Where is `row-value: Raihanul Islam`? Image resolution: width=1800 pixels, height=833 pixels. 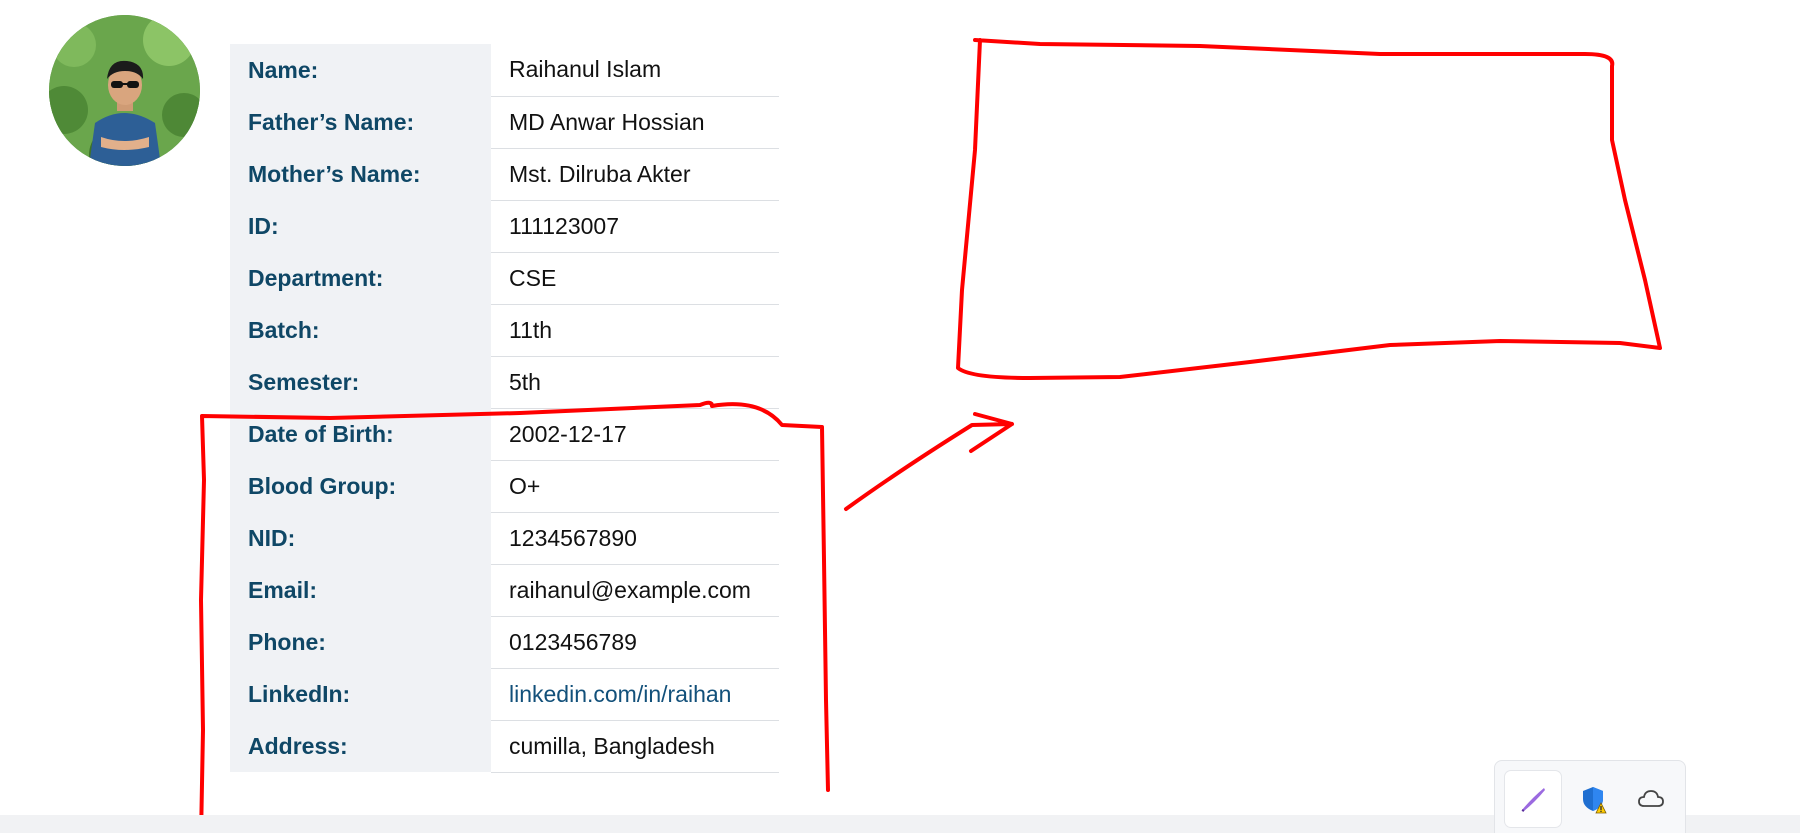
row-value: Raihanul Islam is located at coordinates (635, 70).